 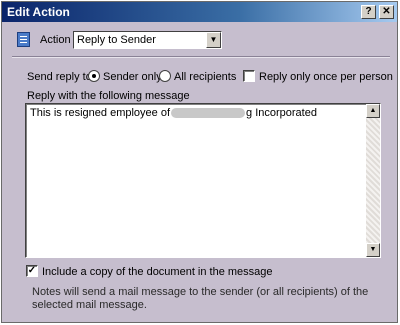 What do you see at coordinates (38, 12) in the screenshot?
I see `window-title: Edit Action` at bounding box center [38, 12].